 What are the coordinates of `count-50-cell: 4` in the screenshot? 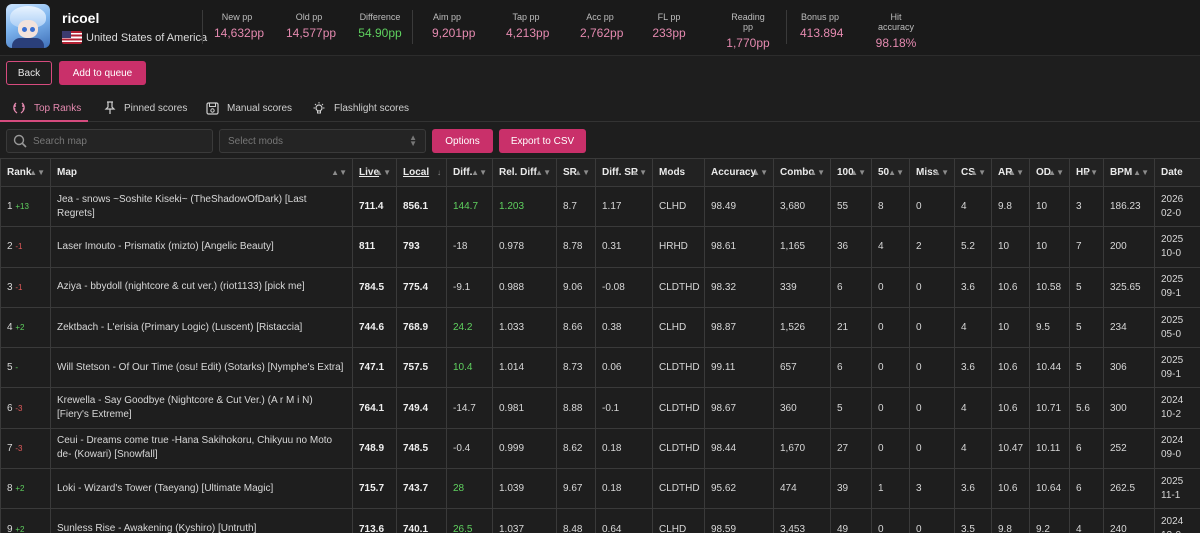 It's located at (890, 247).